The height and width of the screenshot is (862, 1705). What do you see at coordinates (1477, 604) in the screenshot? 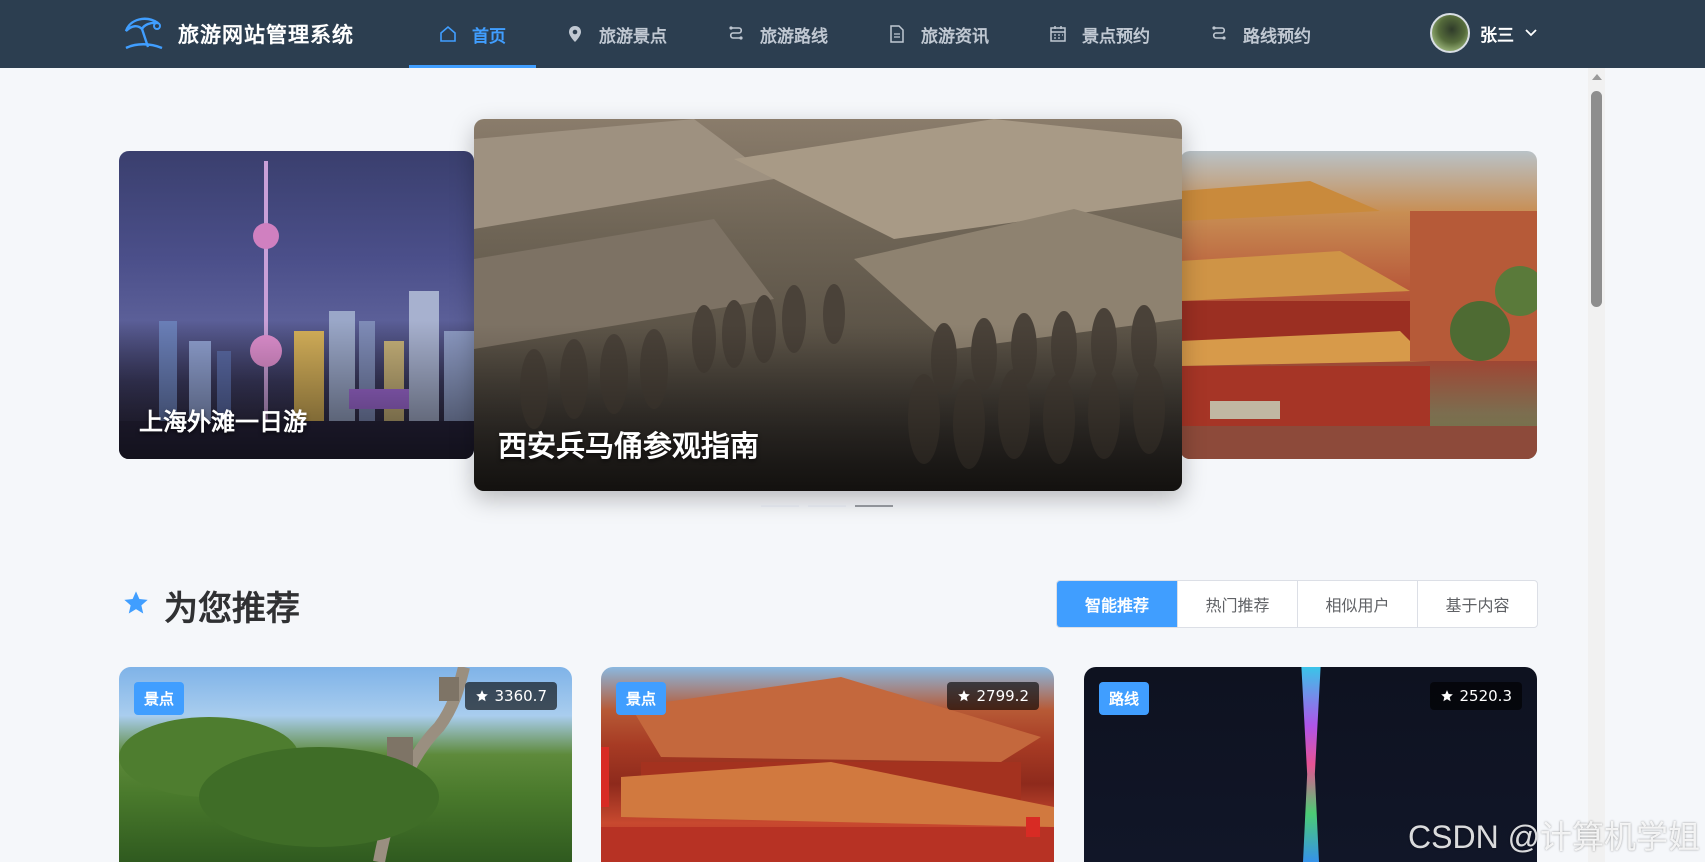
I see `tab-content-based: 基于内容` at bounding box center [1477, 604].